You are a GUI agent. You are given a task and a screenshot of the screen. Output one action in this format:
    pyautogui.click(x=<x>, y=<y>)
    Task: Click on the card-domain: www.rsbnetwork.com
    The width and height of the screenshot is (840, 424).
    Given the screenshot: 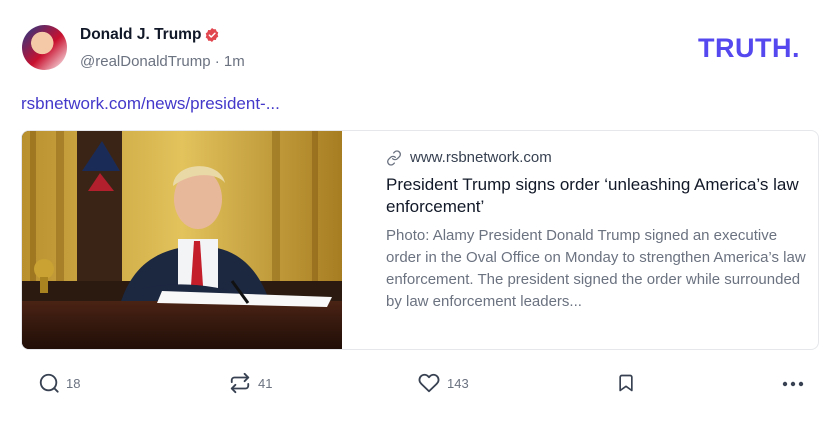 What is the action you would take?
    pyautogui.click(x=481, y=157)
    